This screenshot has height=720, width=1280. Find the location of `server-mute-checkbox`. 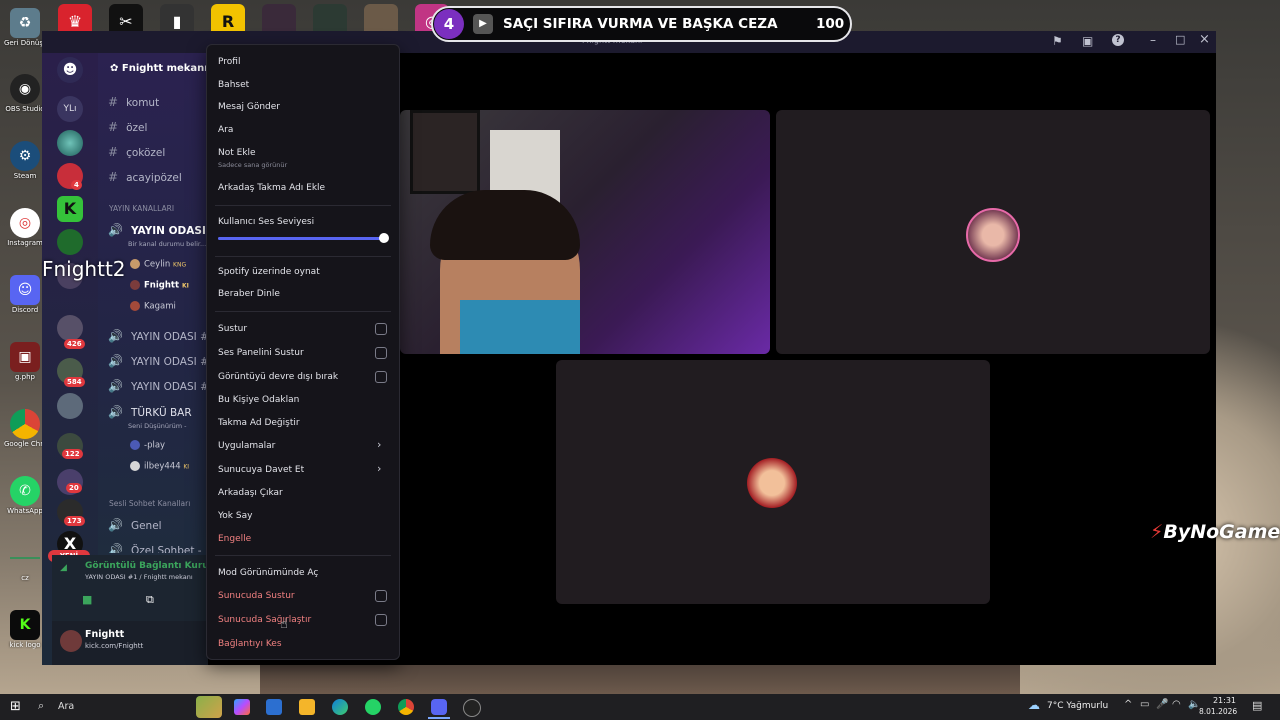

server-mute-checkbox is located at coordinates (381, 596).